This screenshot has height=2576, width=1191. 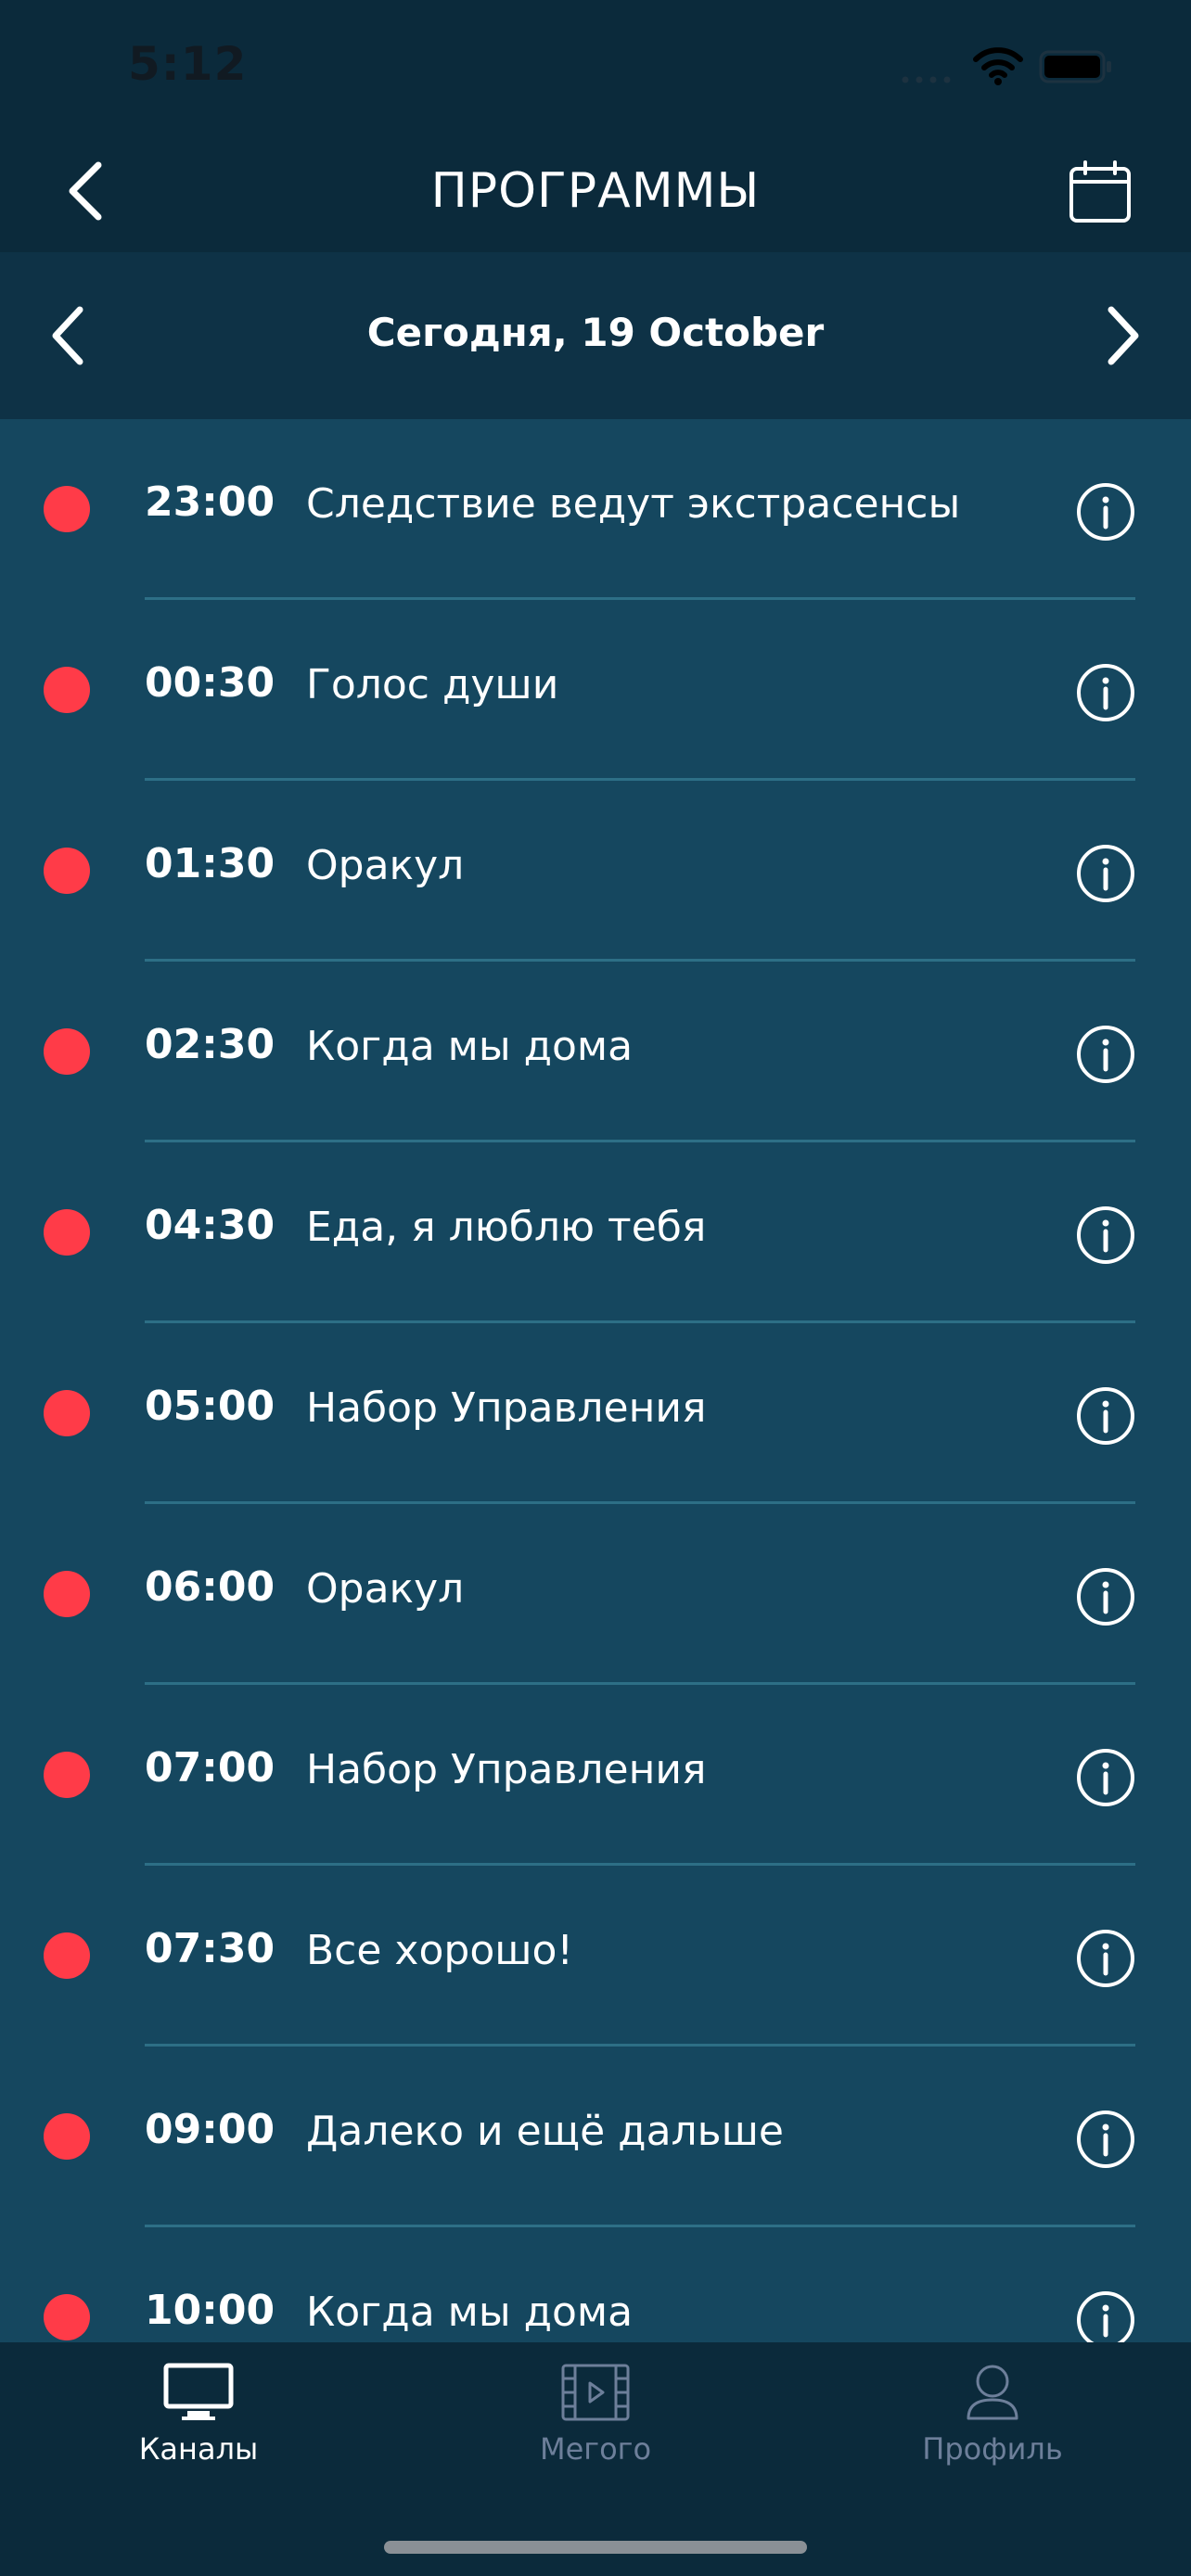 What do you see at coordinates (992, 2393) in the screenshot?
I see `user-icon` at bounding box center [992, 2393].